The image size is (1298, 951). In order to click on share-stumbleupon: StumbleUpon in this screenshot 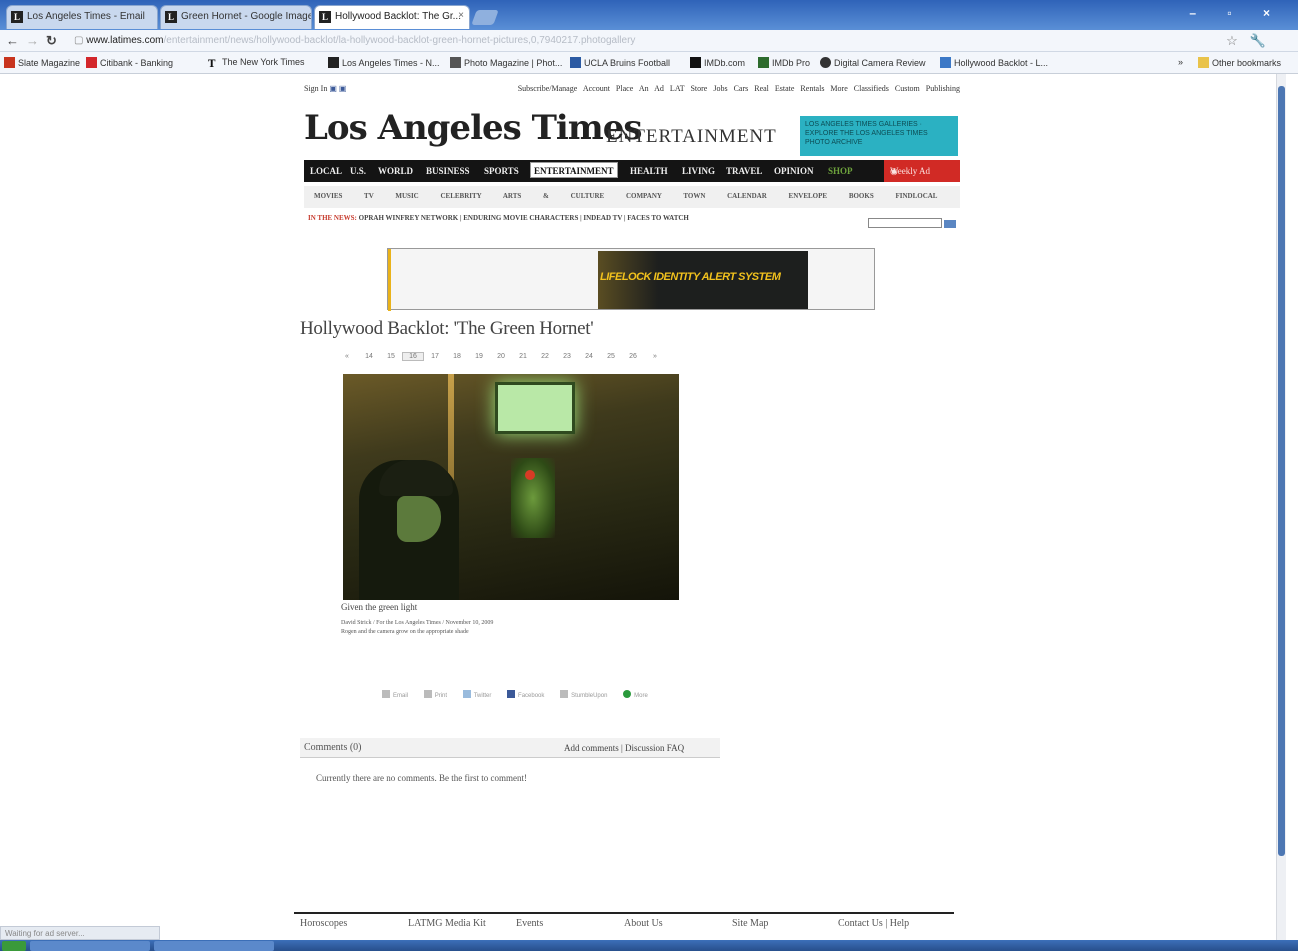, I will do `click(589, 696)`.